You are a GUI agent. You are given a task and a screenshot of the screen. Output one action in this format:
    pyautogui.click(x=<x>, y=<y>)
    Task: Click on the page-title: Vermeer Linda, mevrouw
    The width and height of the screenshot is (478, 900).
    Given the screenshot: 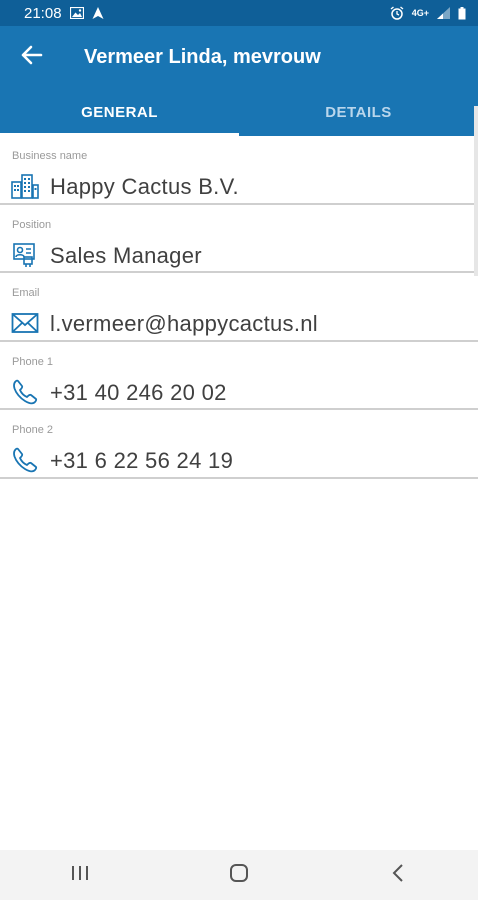 What is the action you would take?
    pyautogui.click(x=202, y=56)
    